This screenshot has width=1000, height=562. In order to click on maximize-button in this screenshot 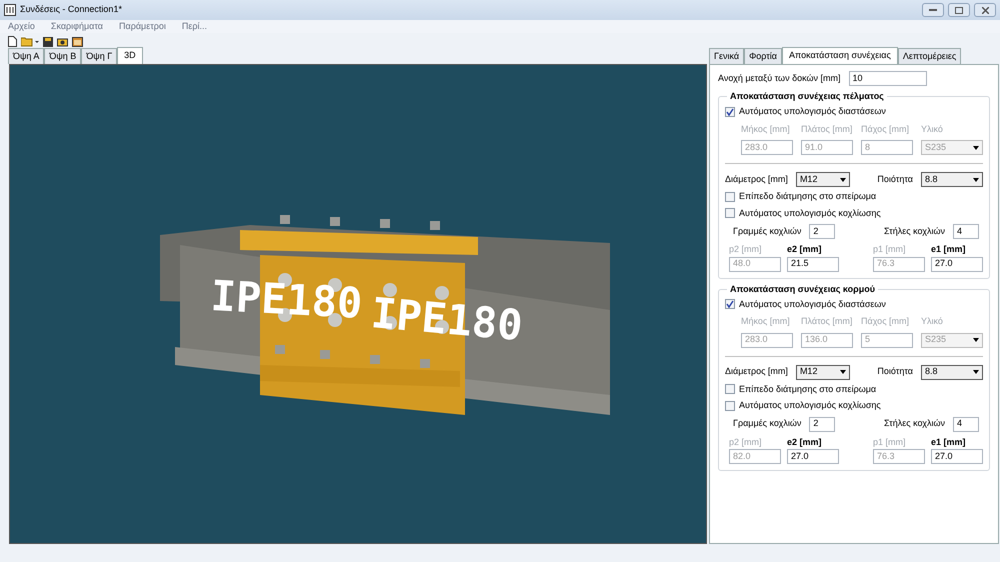, I will do `click(959, 10)`.